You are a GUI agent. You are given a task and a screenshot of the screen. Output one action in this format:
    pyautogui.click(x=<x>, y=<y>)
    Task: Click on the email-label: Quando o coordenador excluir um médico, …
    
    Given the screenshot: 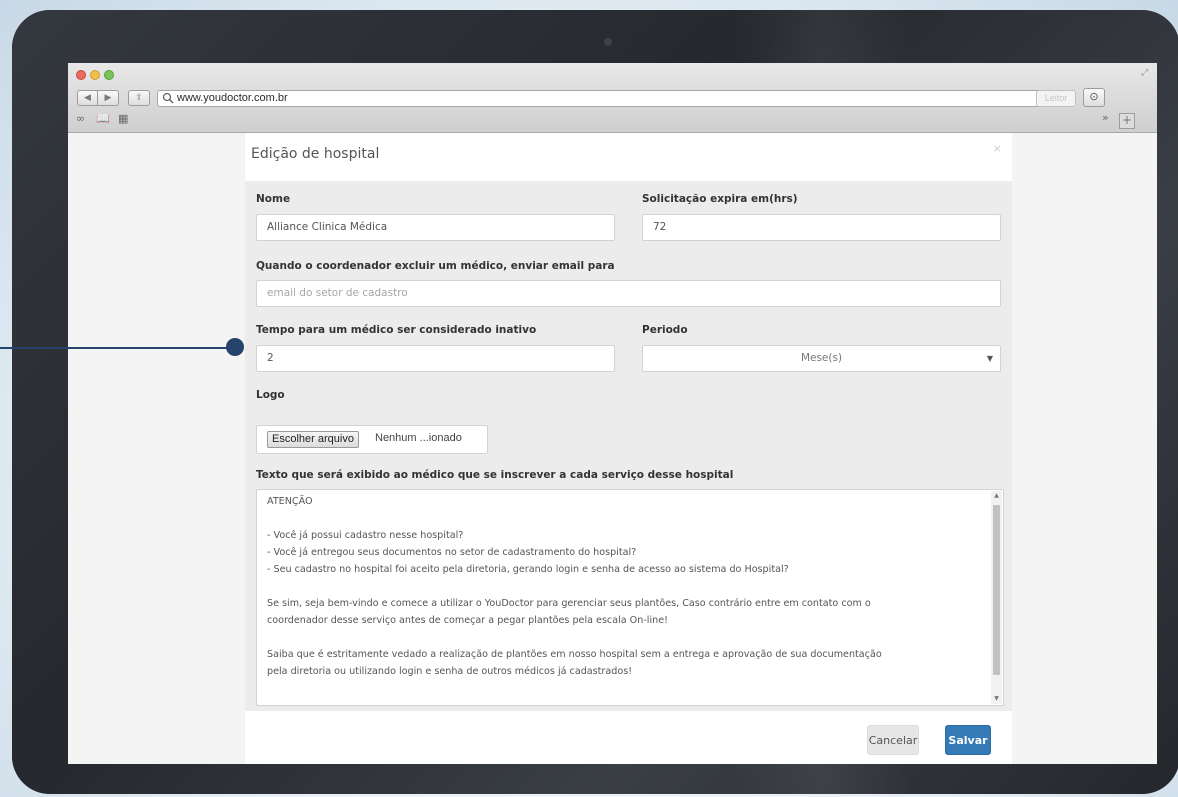 What is the action you would take?
    pyautogui.click(x=435, y=266)
    